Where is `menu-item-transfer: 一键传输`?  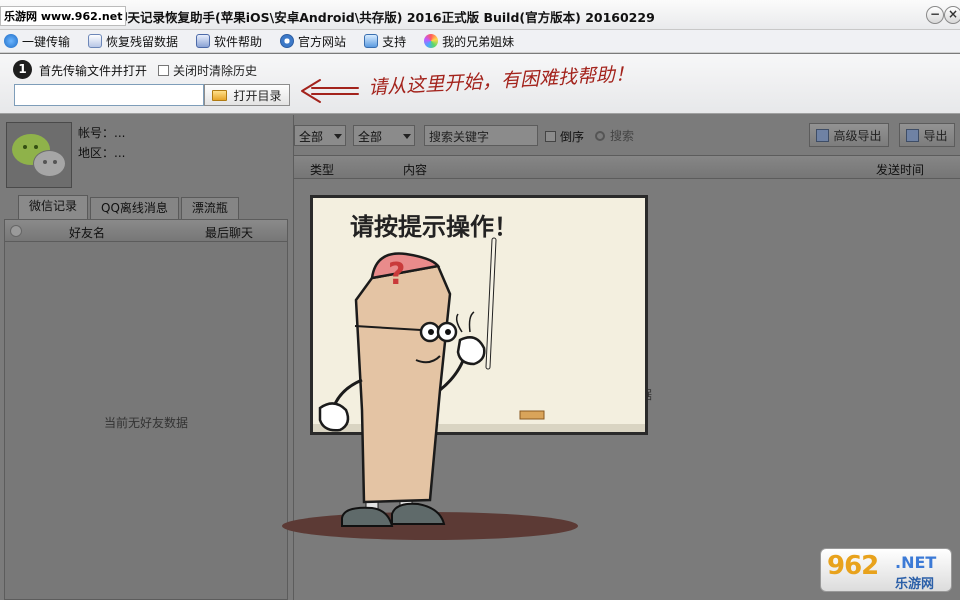
menu-item-transfer: 一键传输 is located at coordinates (37, 41).